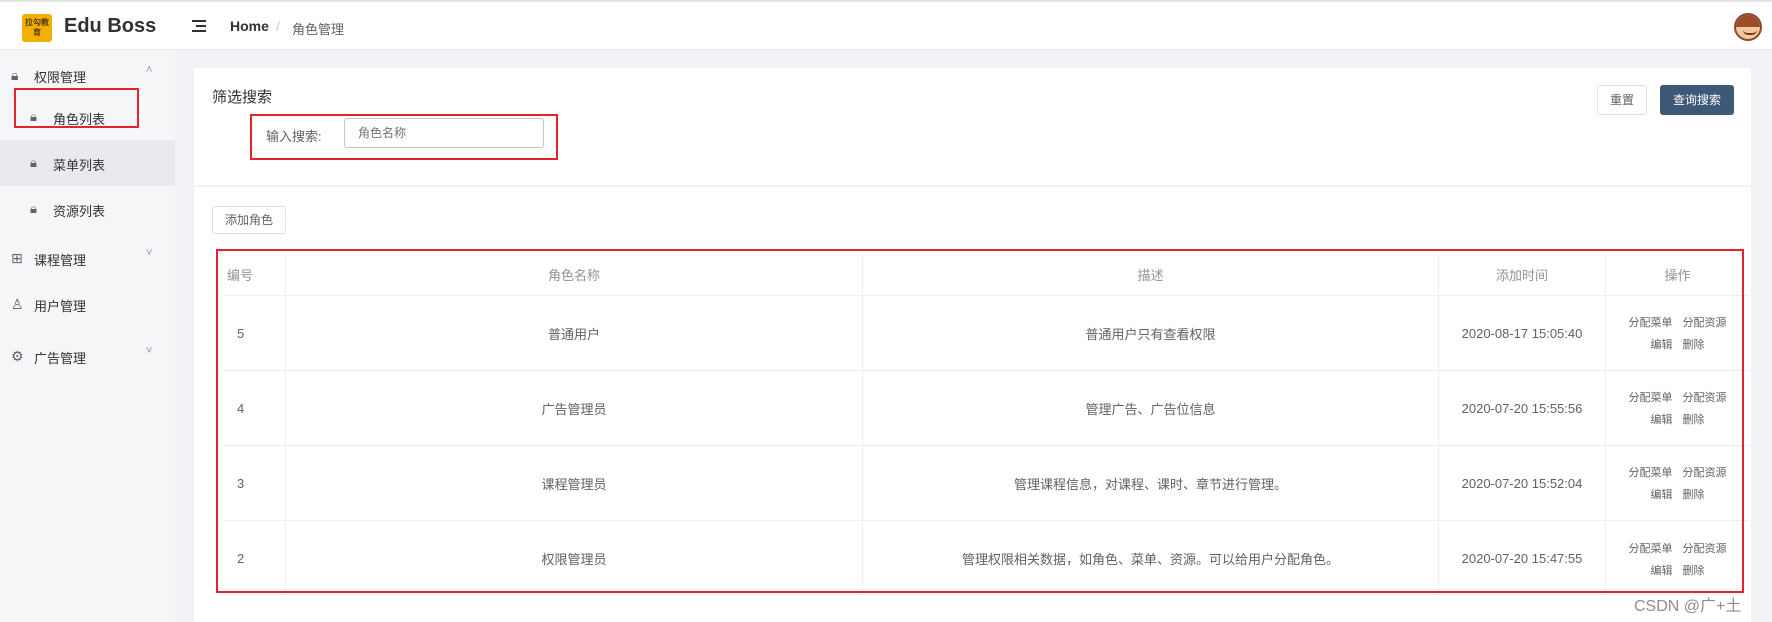  I want to click on sidebar-item-menu-list: 🔒︎ 菜单列表, so click(87, 163).